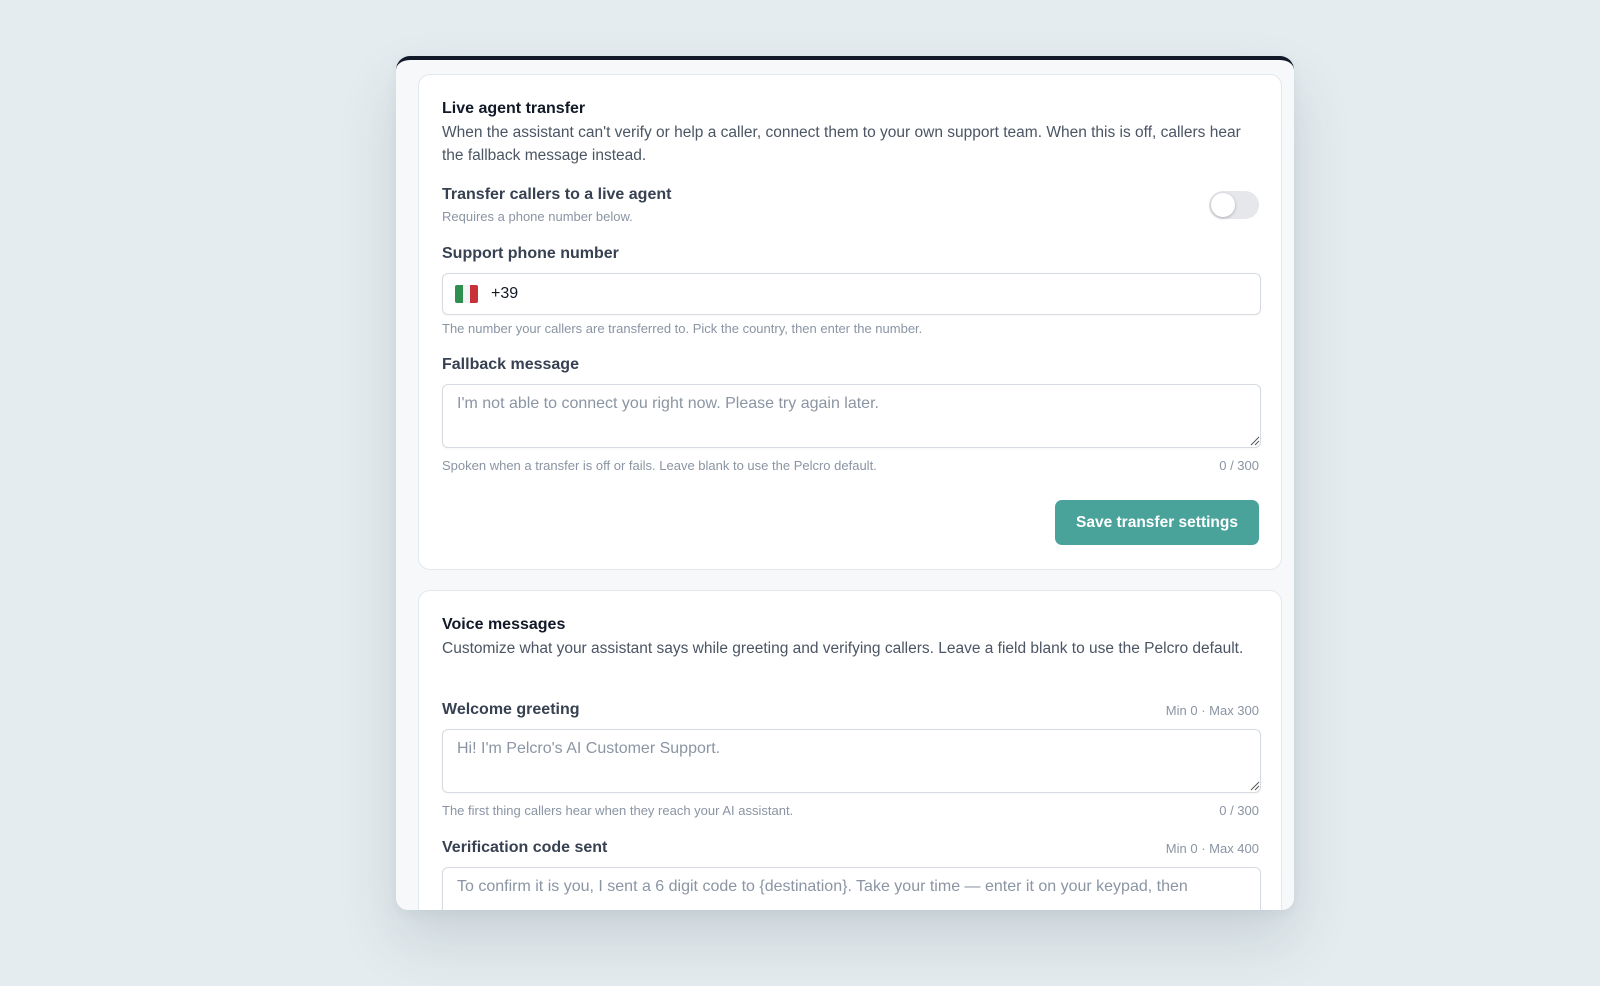  What do you see at coordinates (514, 108) in the screenshot?
I see `card-title: Live agent transfer` at bounding box center [514, 108].